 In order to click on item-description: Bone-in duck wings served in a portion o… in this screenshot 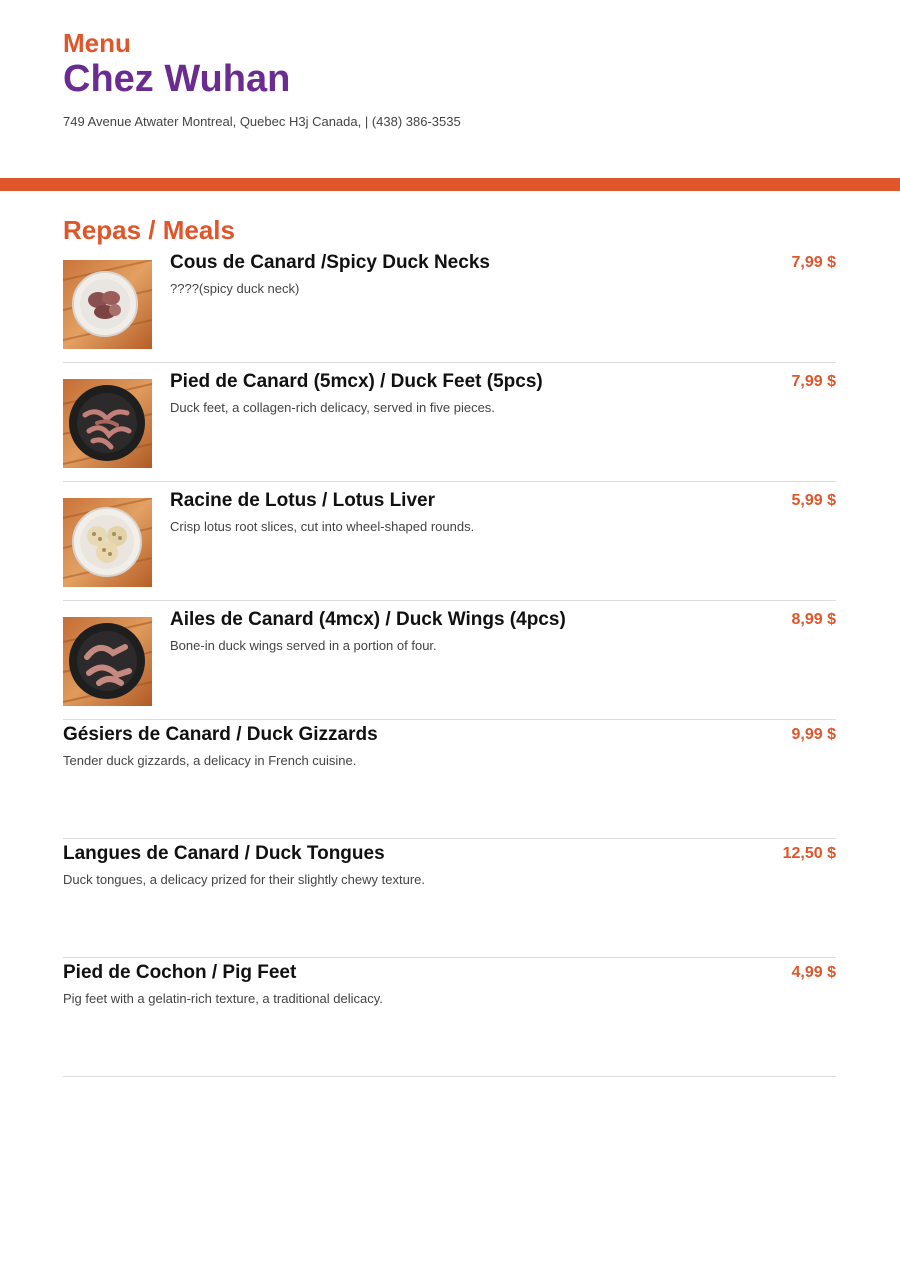, I will do `click(303, 645)`.